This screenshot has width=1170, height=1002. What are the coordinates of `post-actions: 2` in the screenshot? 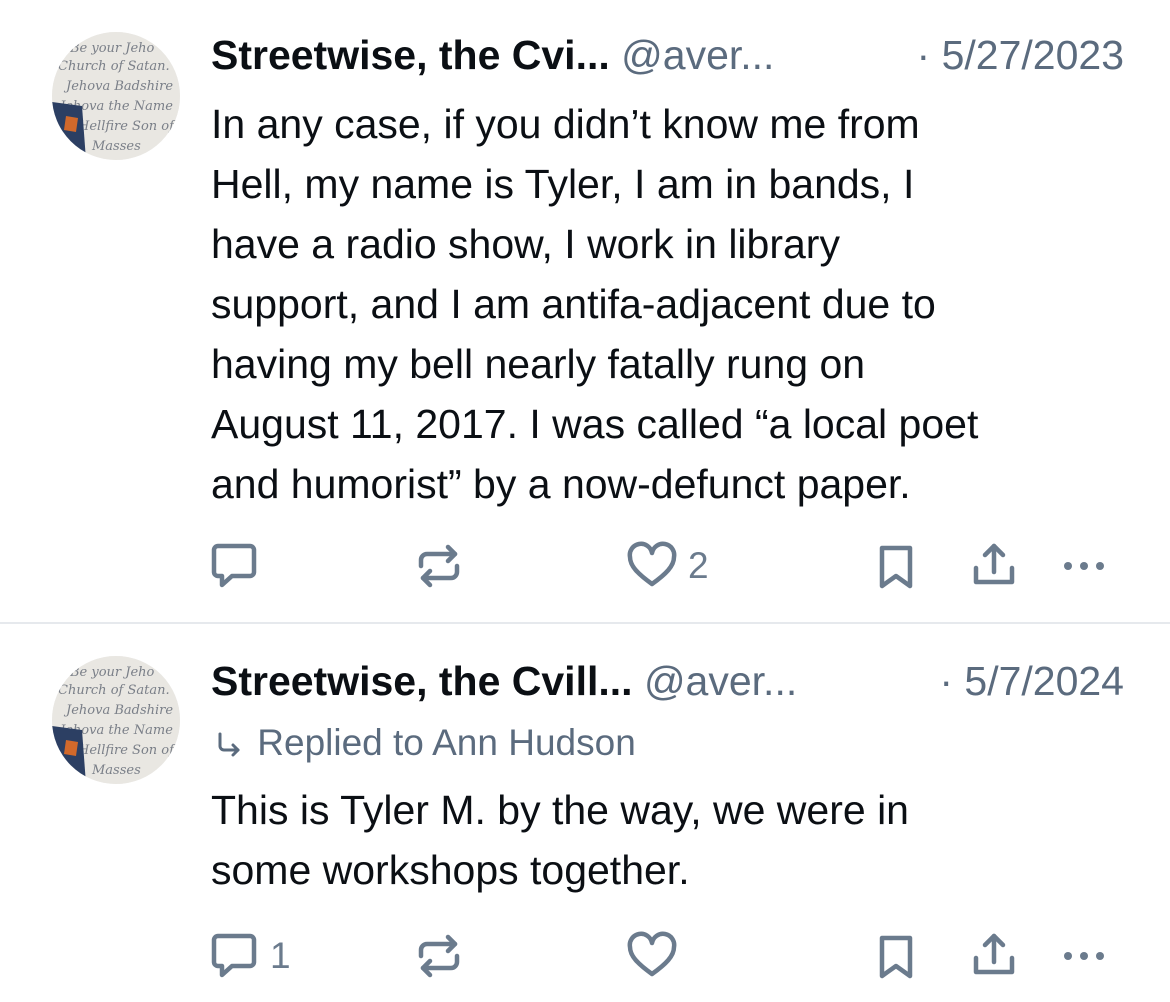 It's located at (662, 566).